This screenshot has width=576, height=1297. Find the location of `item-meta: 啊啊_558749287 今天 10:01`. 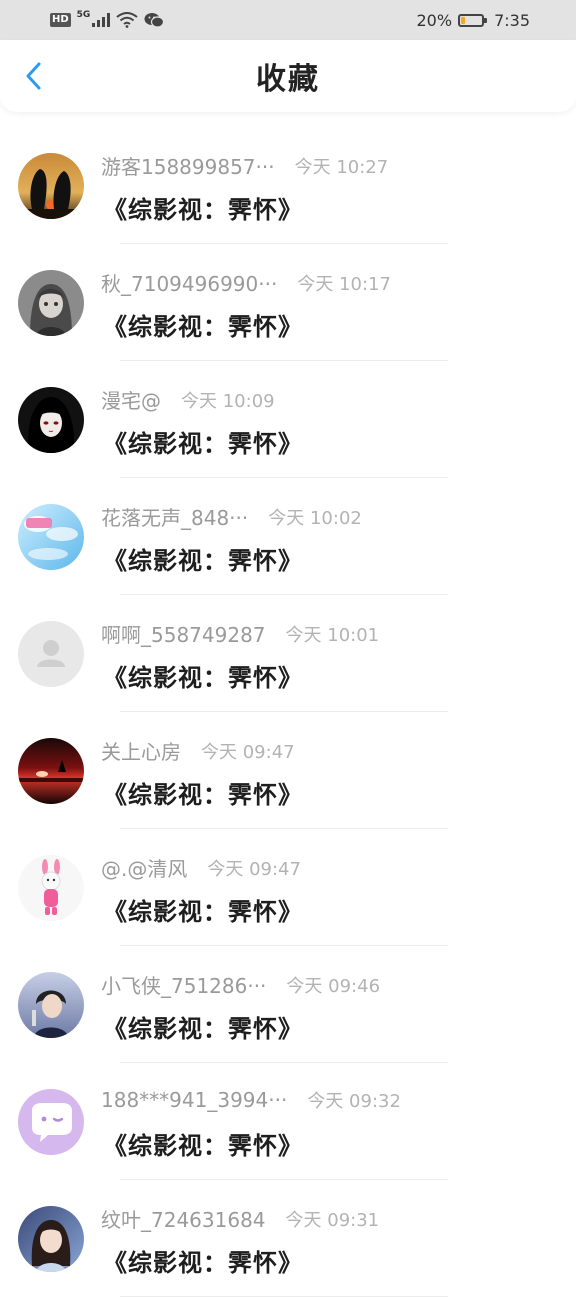

item-meta: 啊啊_558749287 今天 10:01 is located at coordinates (240, 633).